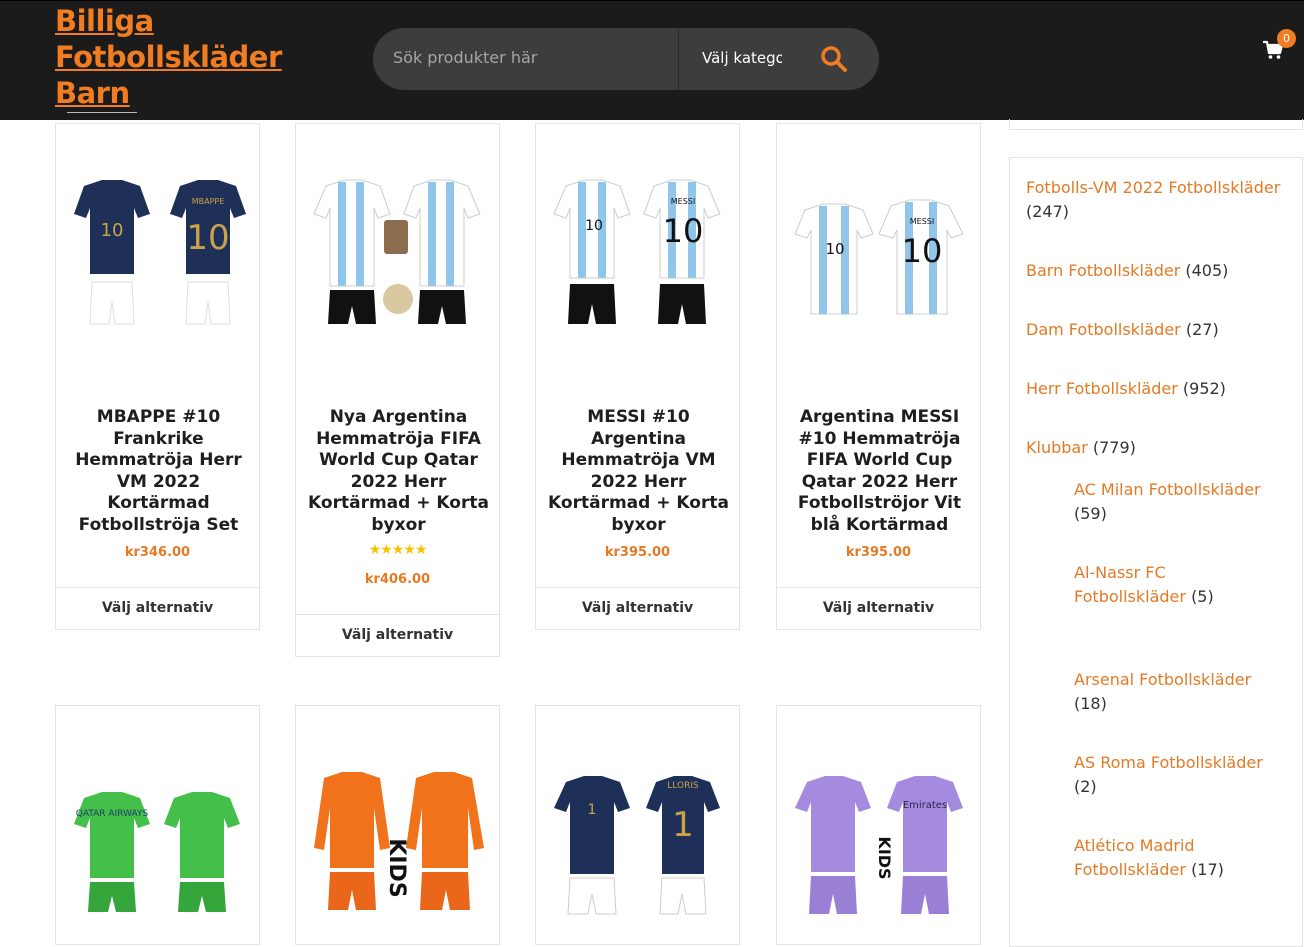 This screenshot has width=1304, height=947. Describe the element at coordinates (1167, 489) in the screenshot. I see `subcategory-link: AC Milan Fotbollskläder` at that location.